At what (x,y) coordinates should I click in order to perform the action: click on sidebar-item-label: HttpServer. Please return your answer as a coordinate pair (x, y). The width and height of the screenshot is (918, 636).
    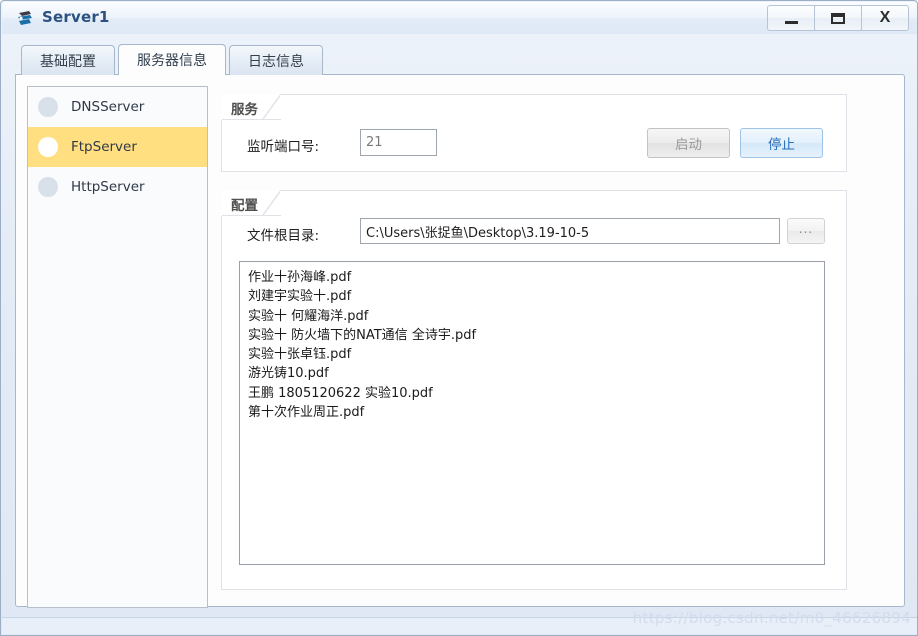
    Looking at the image, I should click on (108, 187).